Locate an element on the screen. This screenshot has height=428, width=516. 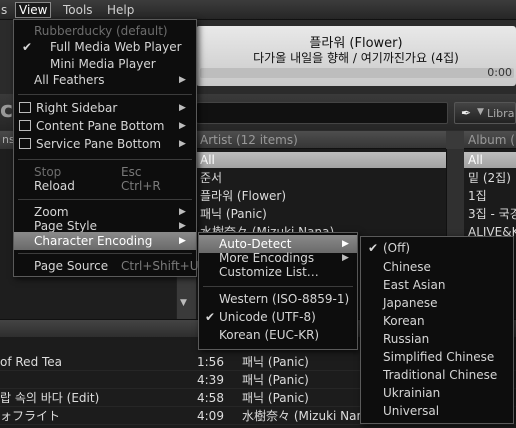
menu-item-character-encoding: Character Encoding ▶ is located at coordinates (105, 241).